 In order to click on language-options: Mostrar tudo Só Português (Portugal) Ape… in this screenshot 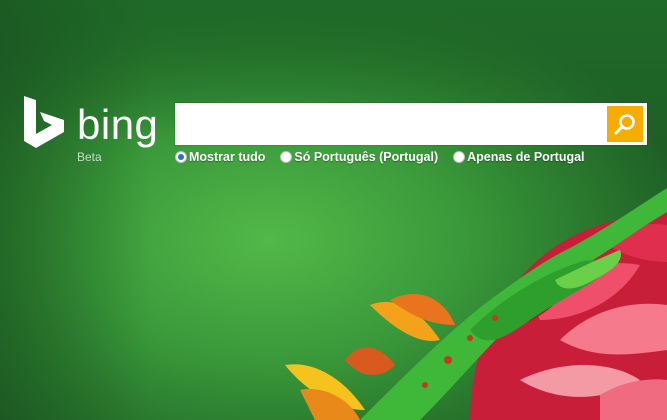, I will do `click(380, 157)`.